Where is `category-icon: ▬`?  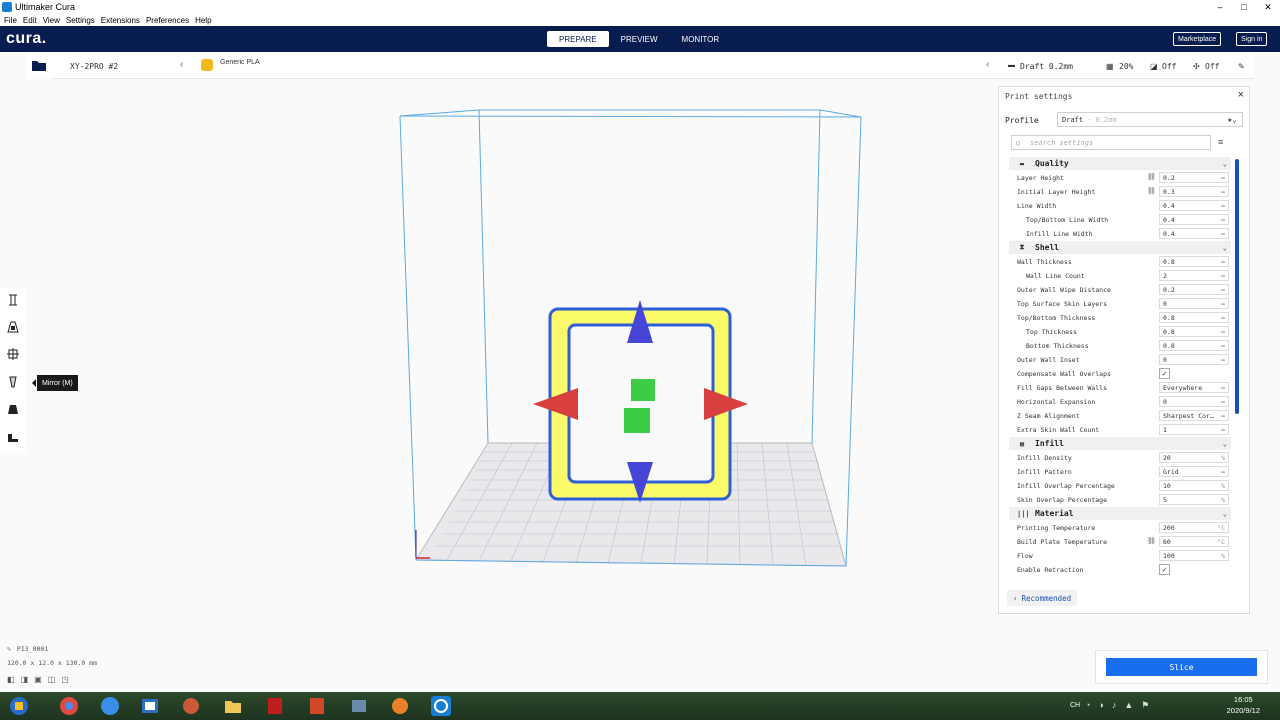
category-icon: ▬ is located at coordinates (1022, 163).